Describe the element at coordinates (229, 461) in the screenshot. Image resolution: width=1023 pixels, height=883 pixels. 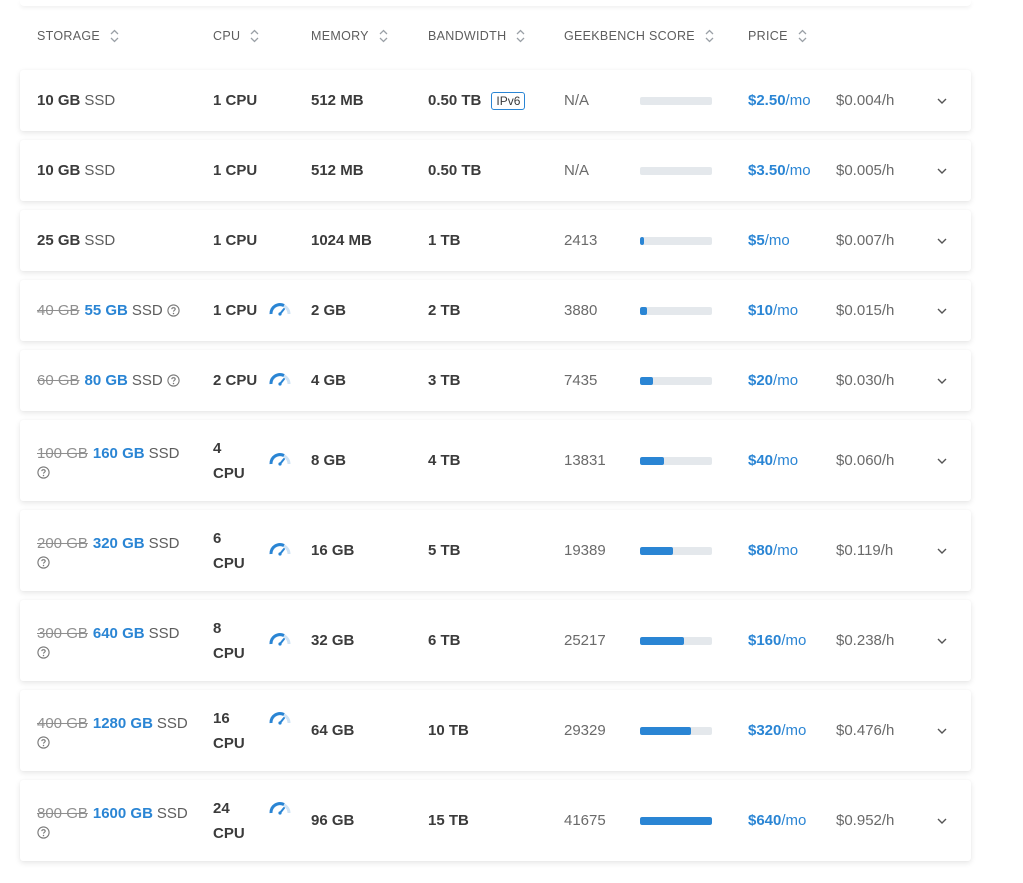
I see `cpu-count: 4 CPU` at that location.